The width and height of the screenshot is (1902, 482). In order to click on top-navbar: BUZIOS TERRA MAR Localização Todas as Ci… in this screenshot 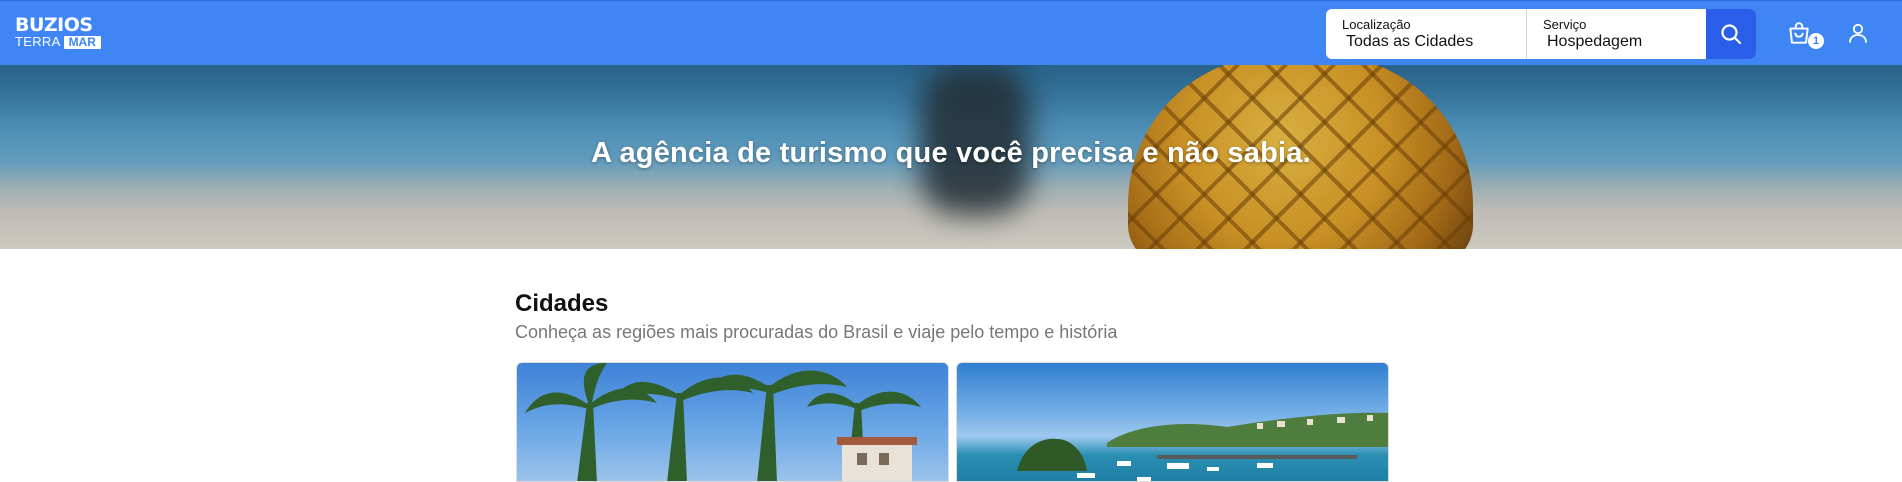, I will do `click(951, 32)`.